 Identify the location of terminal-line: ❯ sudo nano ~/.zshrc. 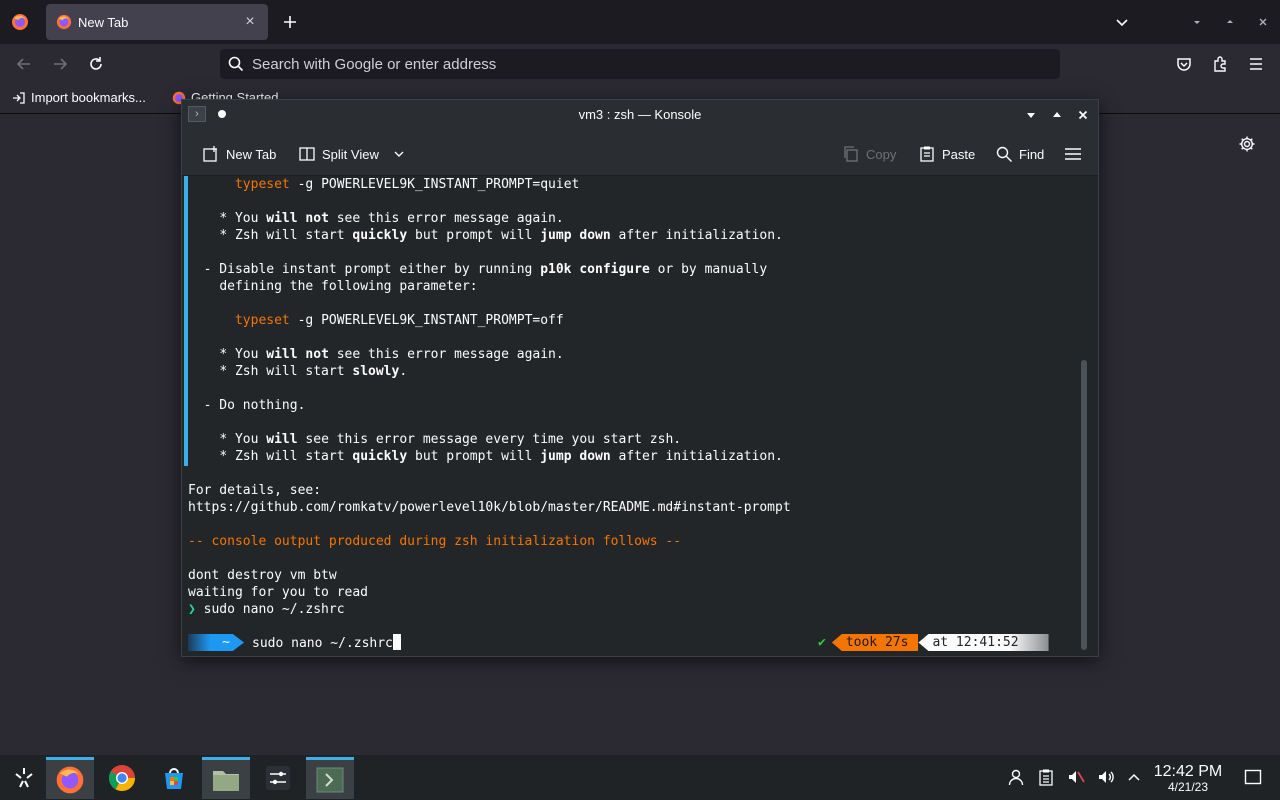
(266, 609).